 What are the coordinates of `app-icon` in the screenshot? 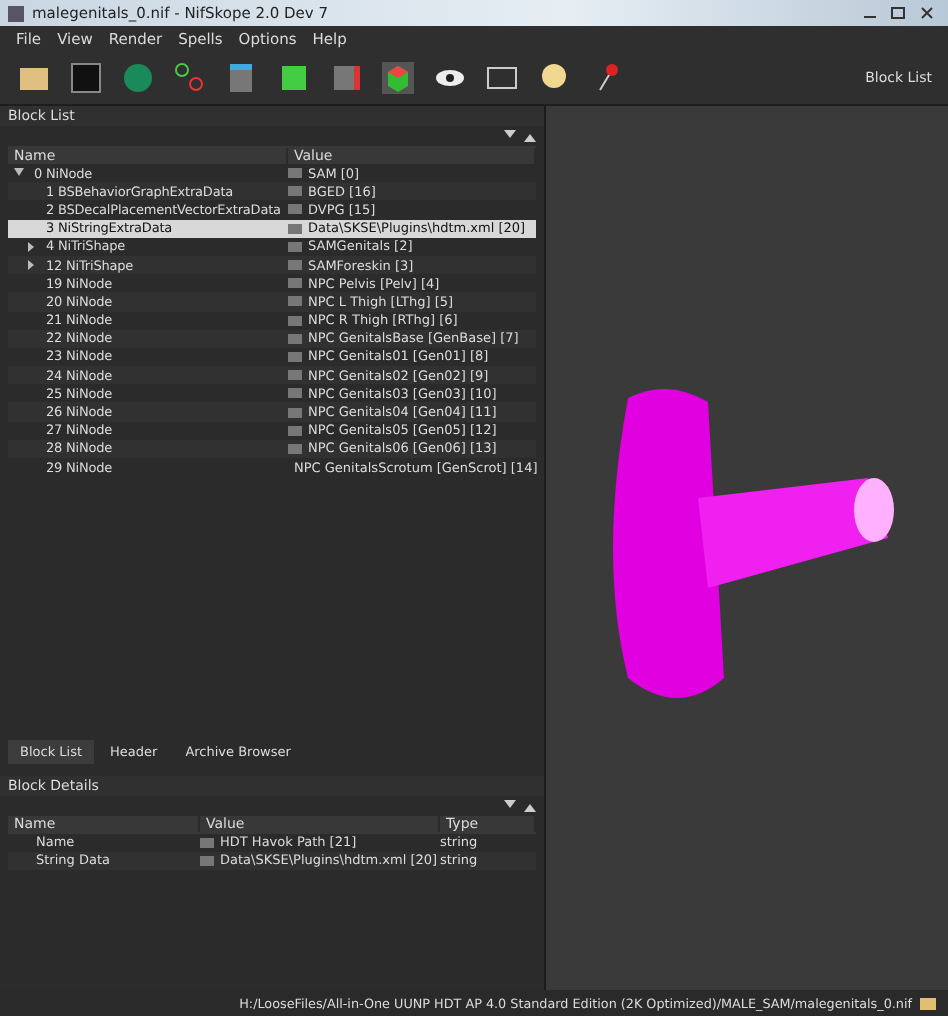 It's located at (16, 13).